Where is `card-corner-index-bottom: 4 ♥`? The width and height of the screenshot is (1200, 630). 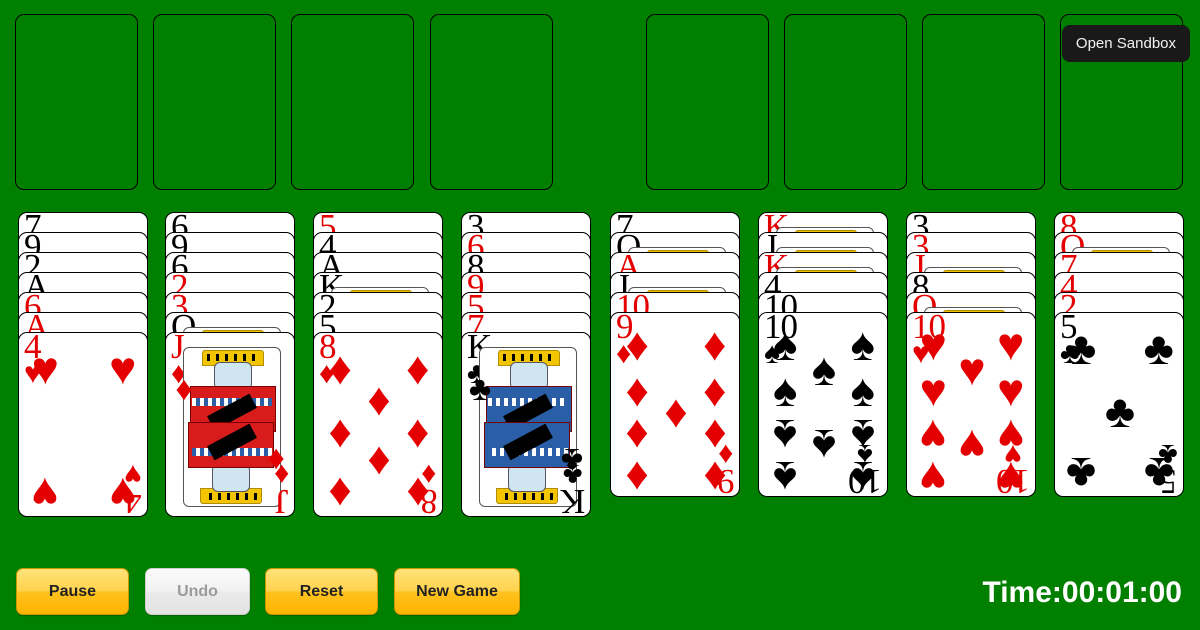
card-corner-index-bottom: 4 ♥ is located at coordinates (133, 487).